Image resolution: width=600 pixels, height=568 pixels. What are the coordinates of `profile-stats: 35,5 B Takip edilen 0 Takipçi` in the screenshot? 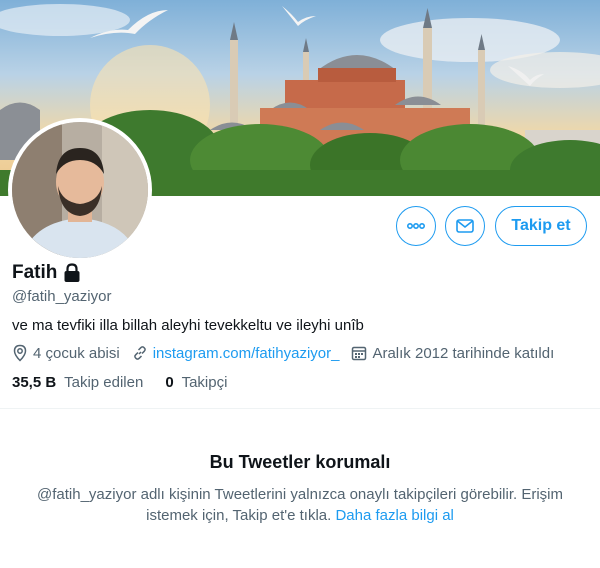 It's located at (130, 382).